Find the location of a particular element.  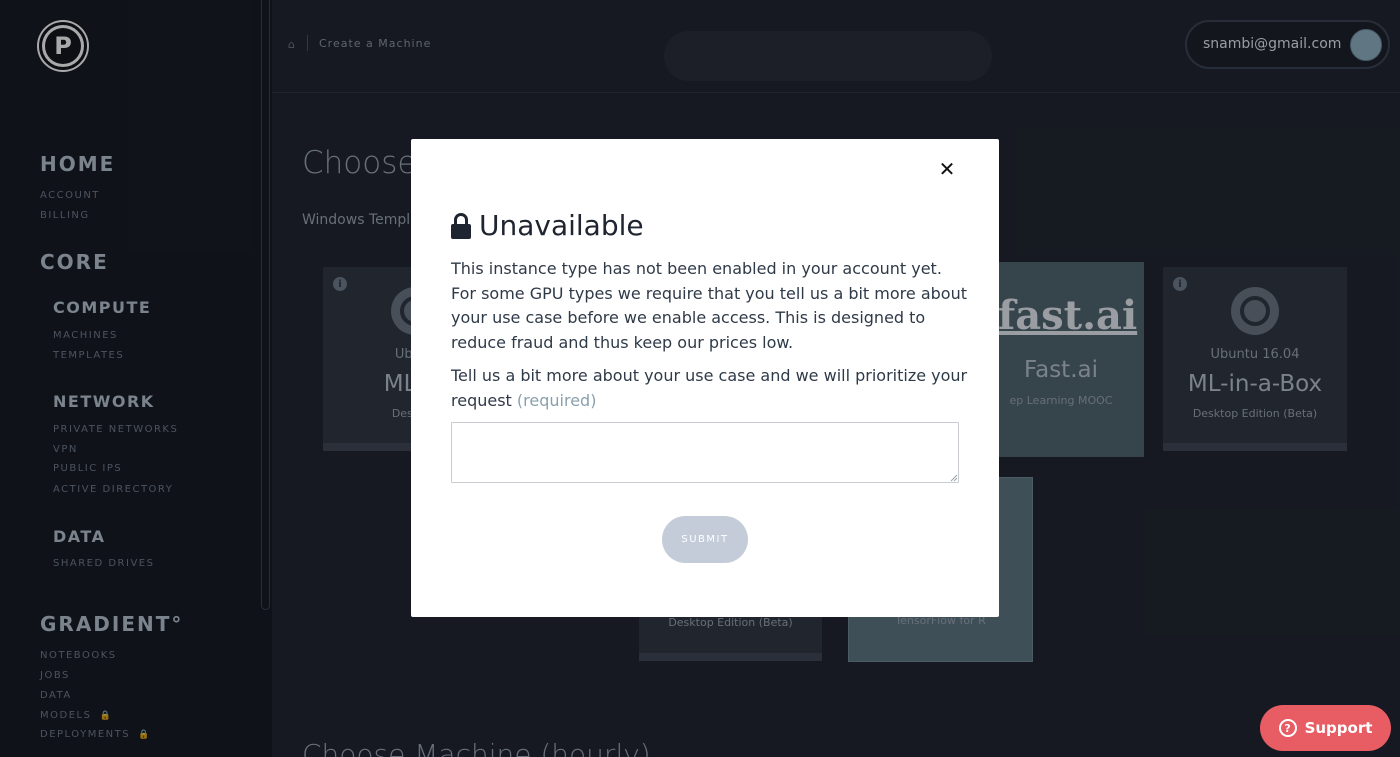

required-label: (required) is located at coordinates (556, 400).